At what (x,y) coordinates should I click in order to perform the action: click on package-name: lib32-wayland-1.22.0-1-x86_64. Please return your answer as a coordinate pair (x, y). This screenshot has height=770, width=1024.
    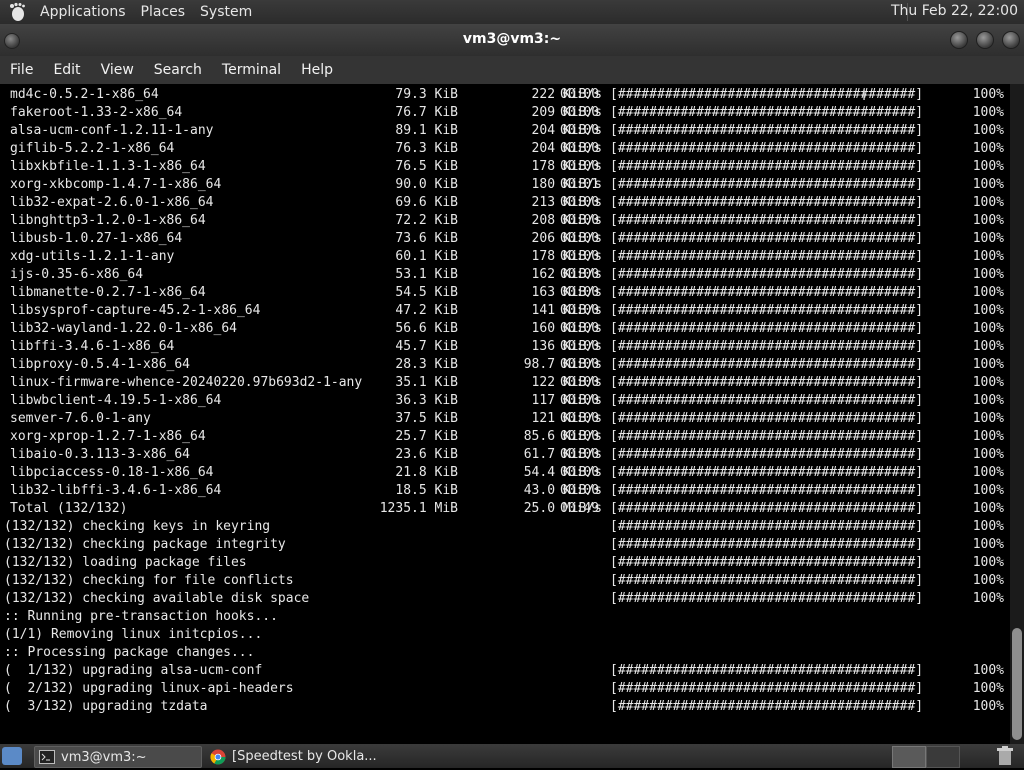
    Looking at the image, I should click on (123, 328).